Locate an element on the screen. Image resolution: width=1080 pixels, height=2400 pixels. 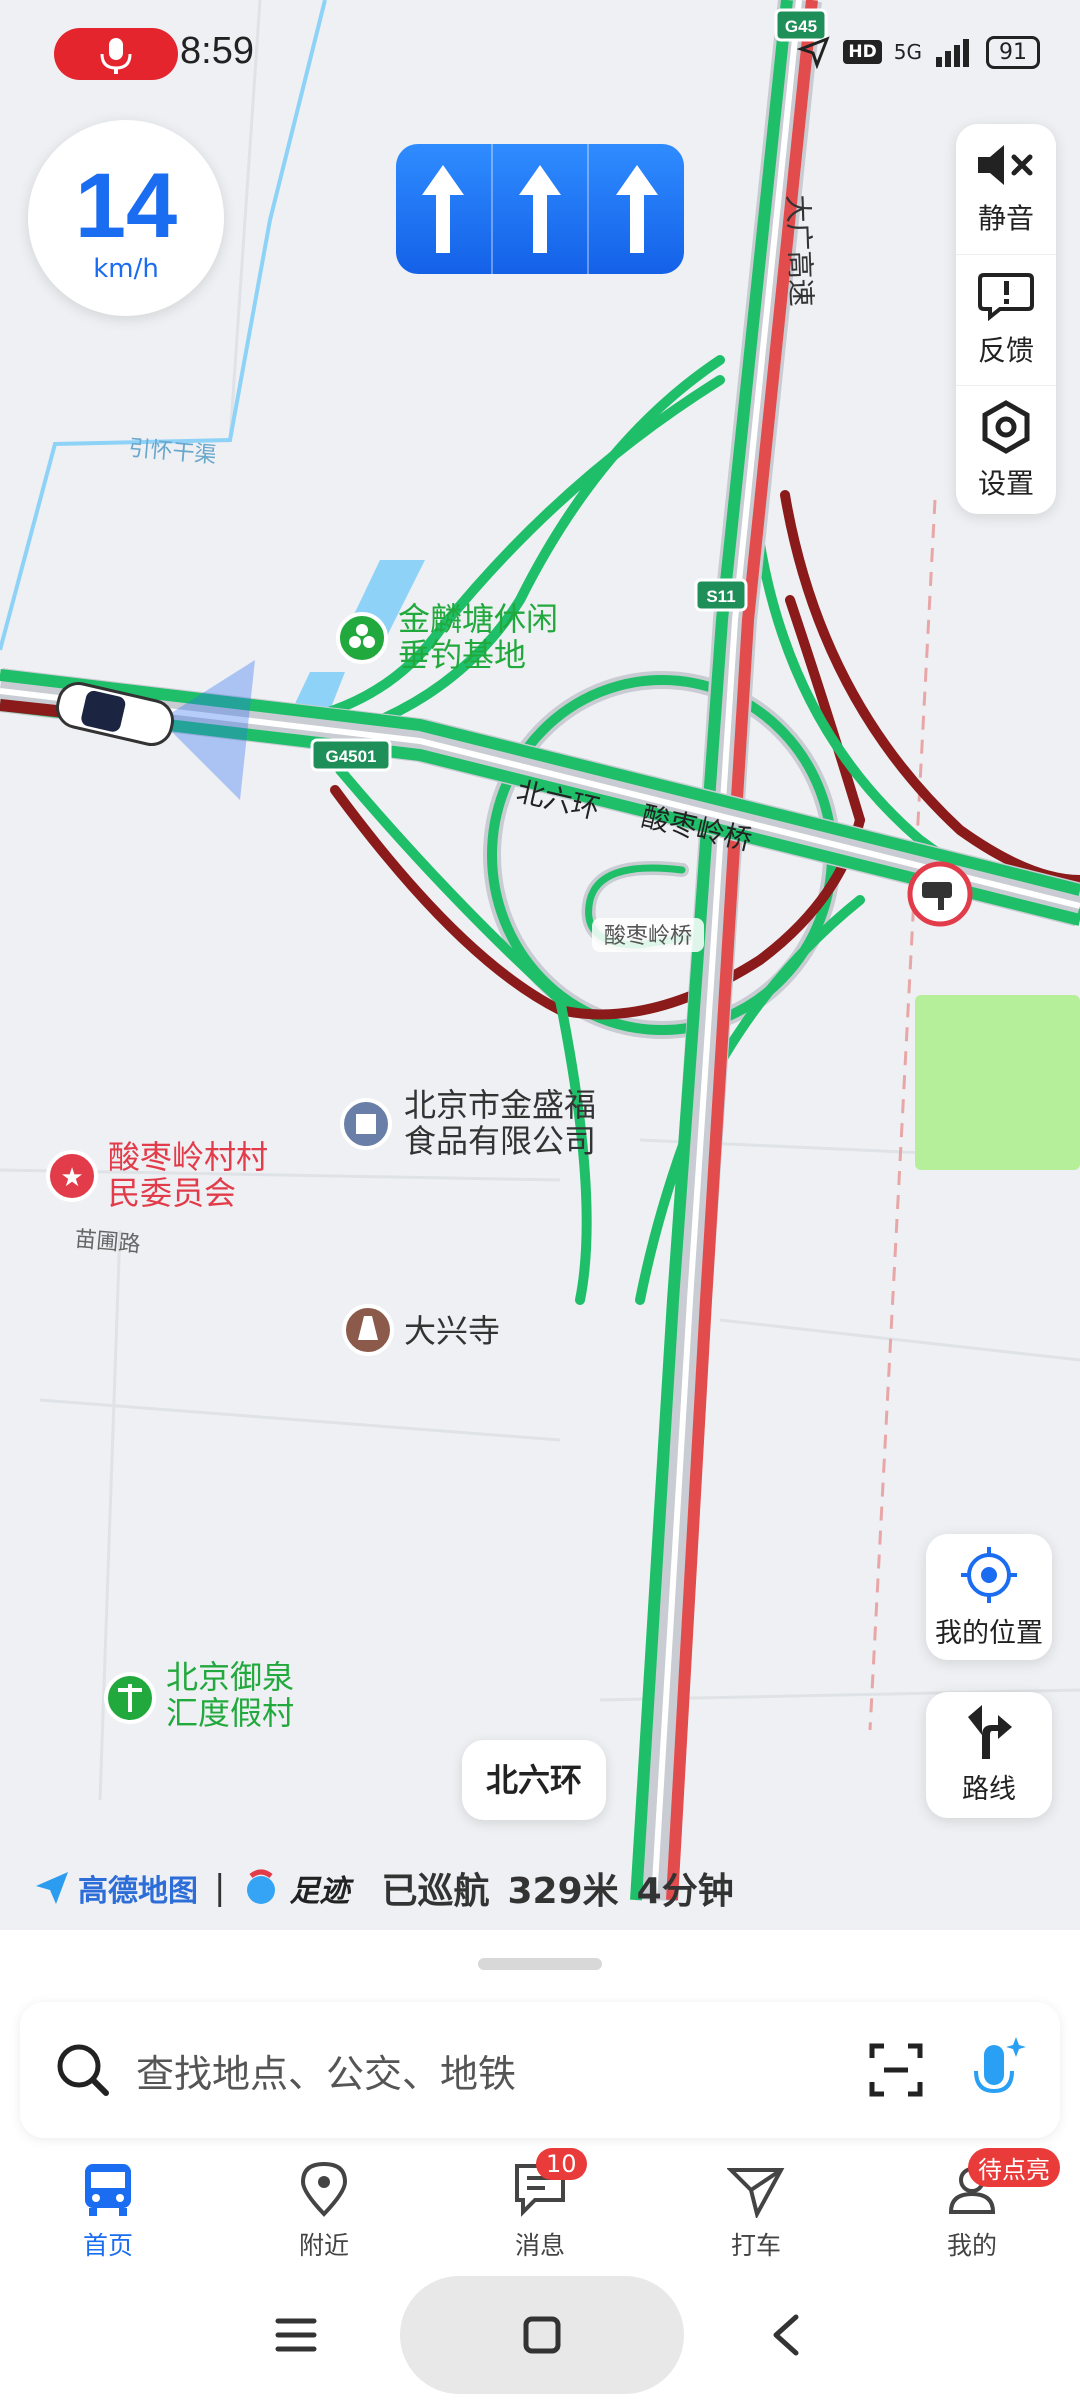
bridge-small-label: 酸枣岭桥 is located at coordinates (648, 936).